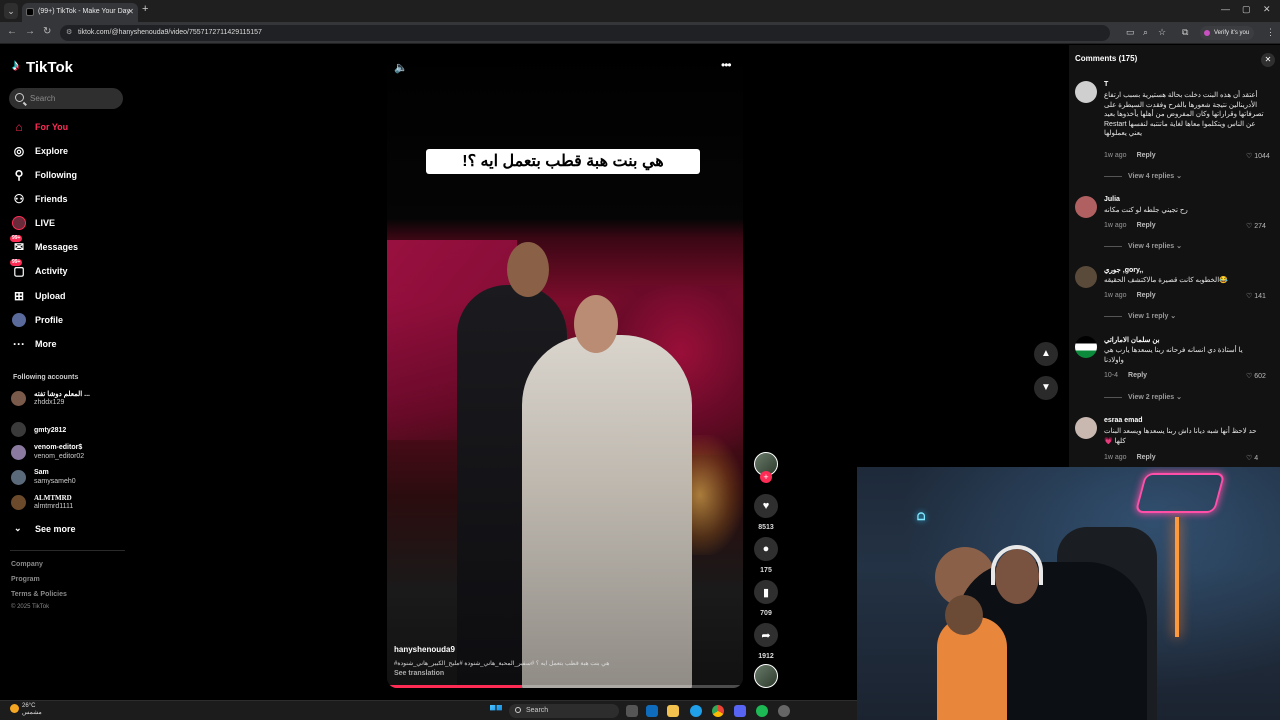  Describe the element at coordinates (69, 296) in the screenshot. I see `nav-upload: ⊞ Upload` at that location.